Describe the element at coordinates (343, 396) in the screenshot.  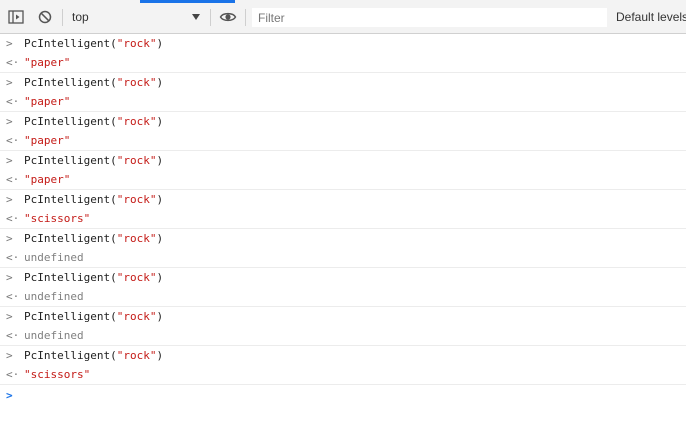
I see `console-prompt: >` at that location.